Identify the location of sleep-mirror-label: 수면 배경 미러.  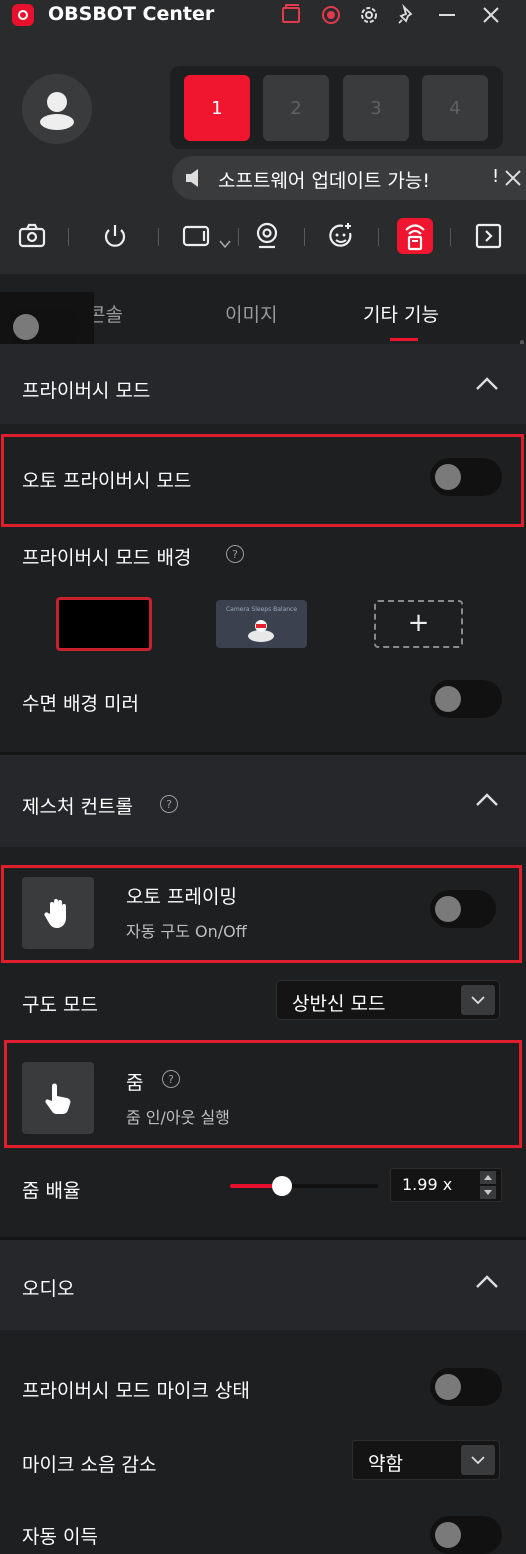
(80, 704).